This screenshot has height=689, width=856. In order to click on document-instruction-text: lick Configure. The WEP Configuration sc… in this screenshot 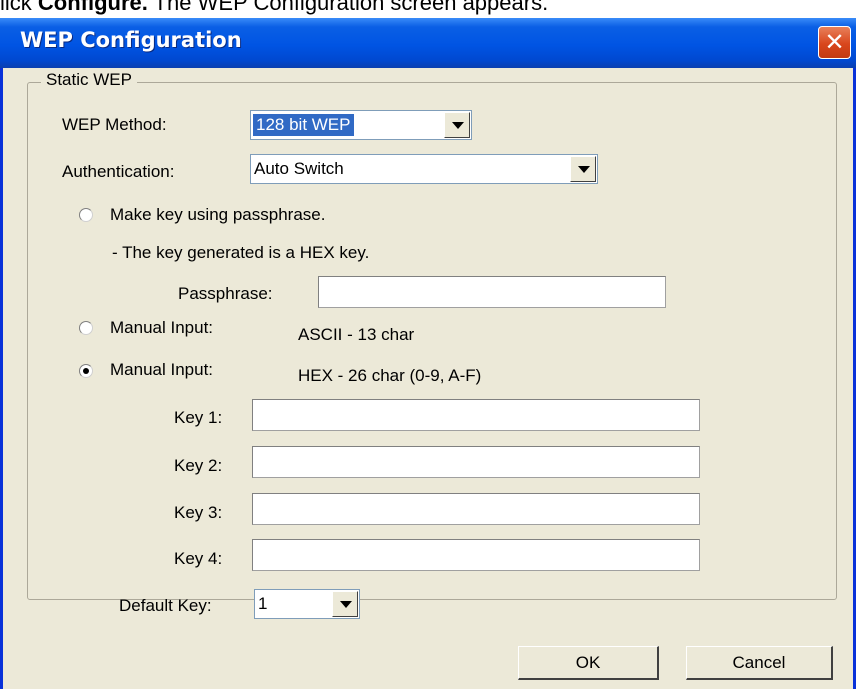, I will do `click(274, 9)`.